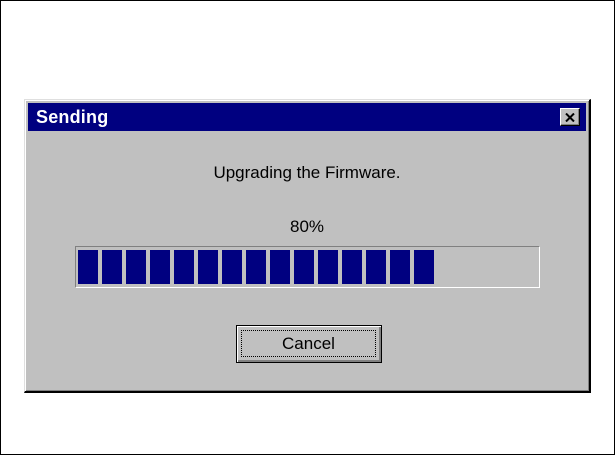 The width and height of the screenshot is (615, 455). I want to click on title-bar: Sending, so click(307, 117).